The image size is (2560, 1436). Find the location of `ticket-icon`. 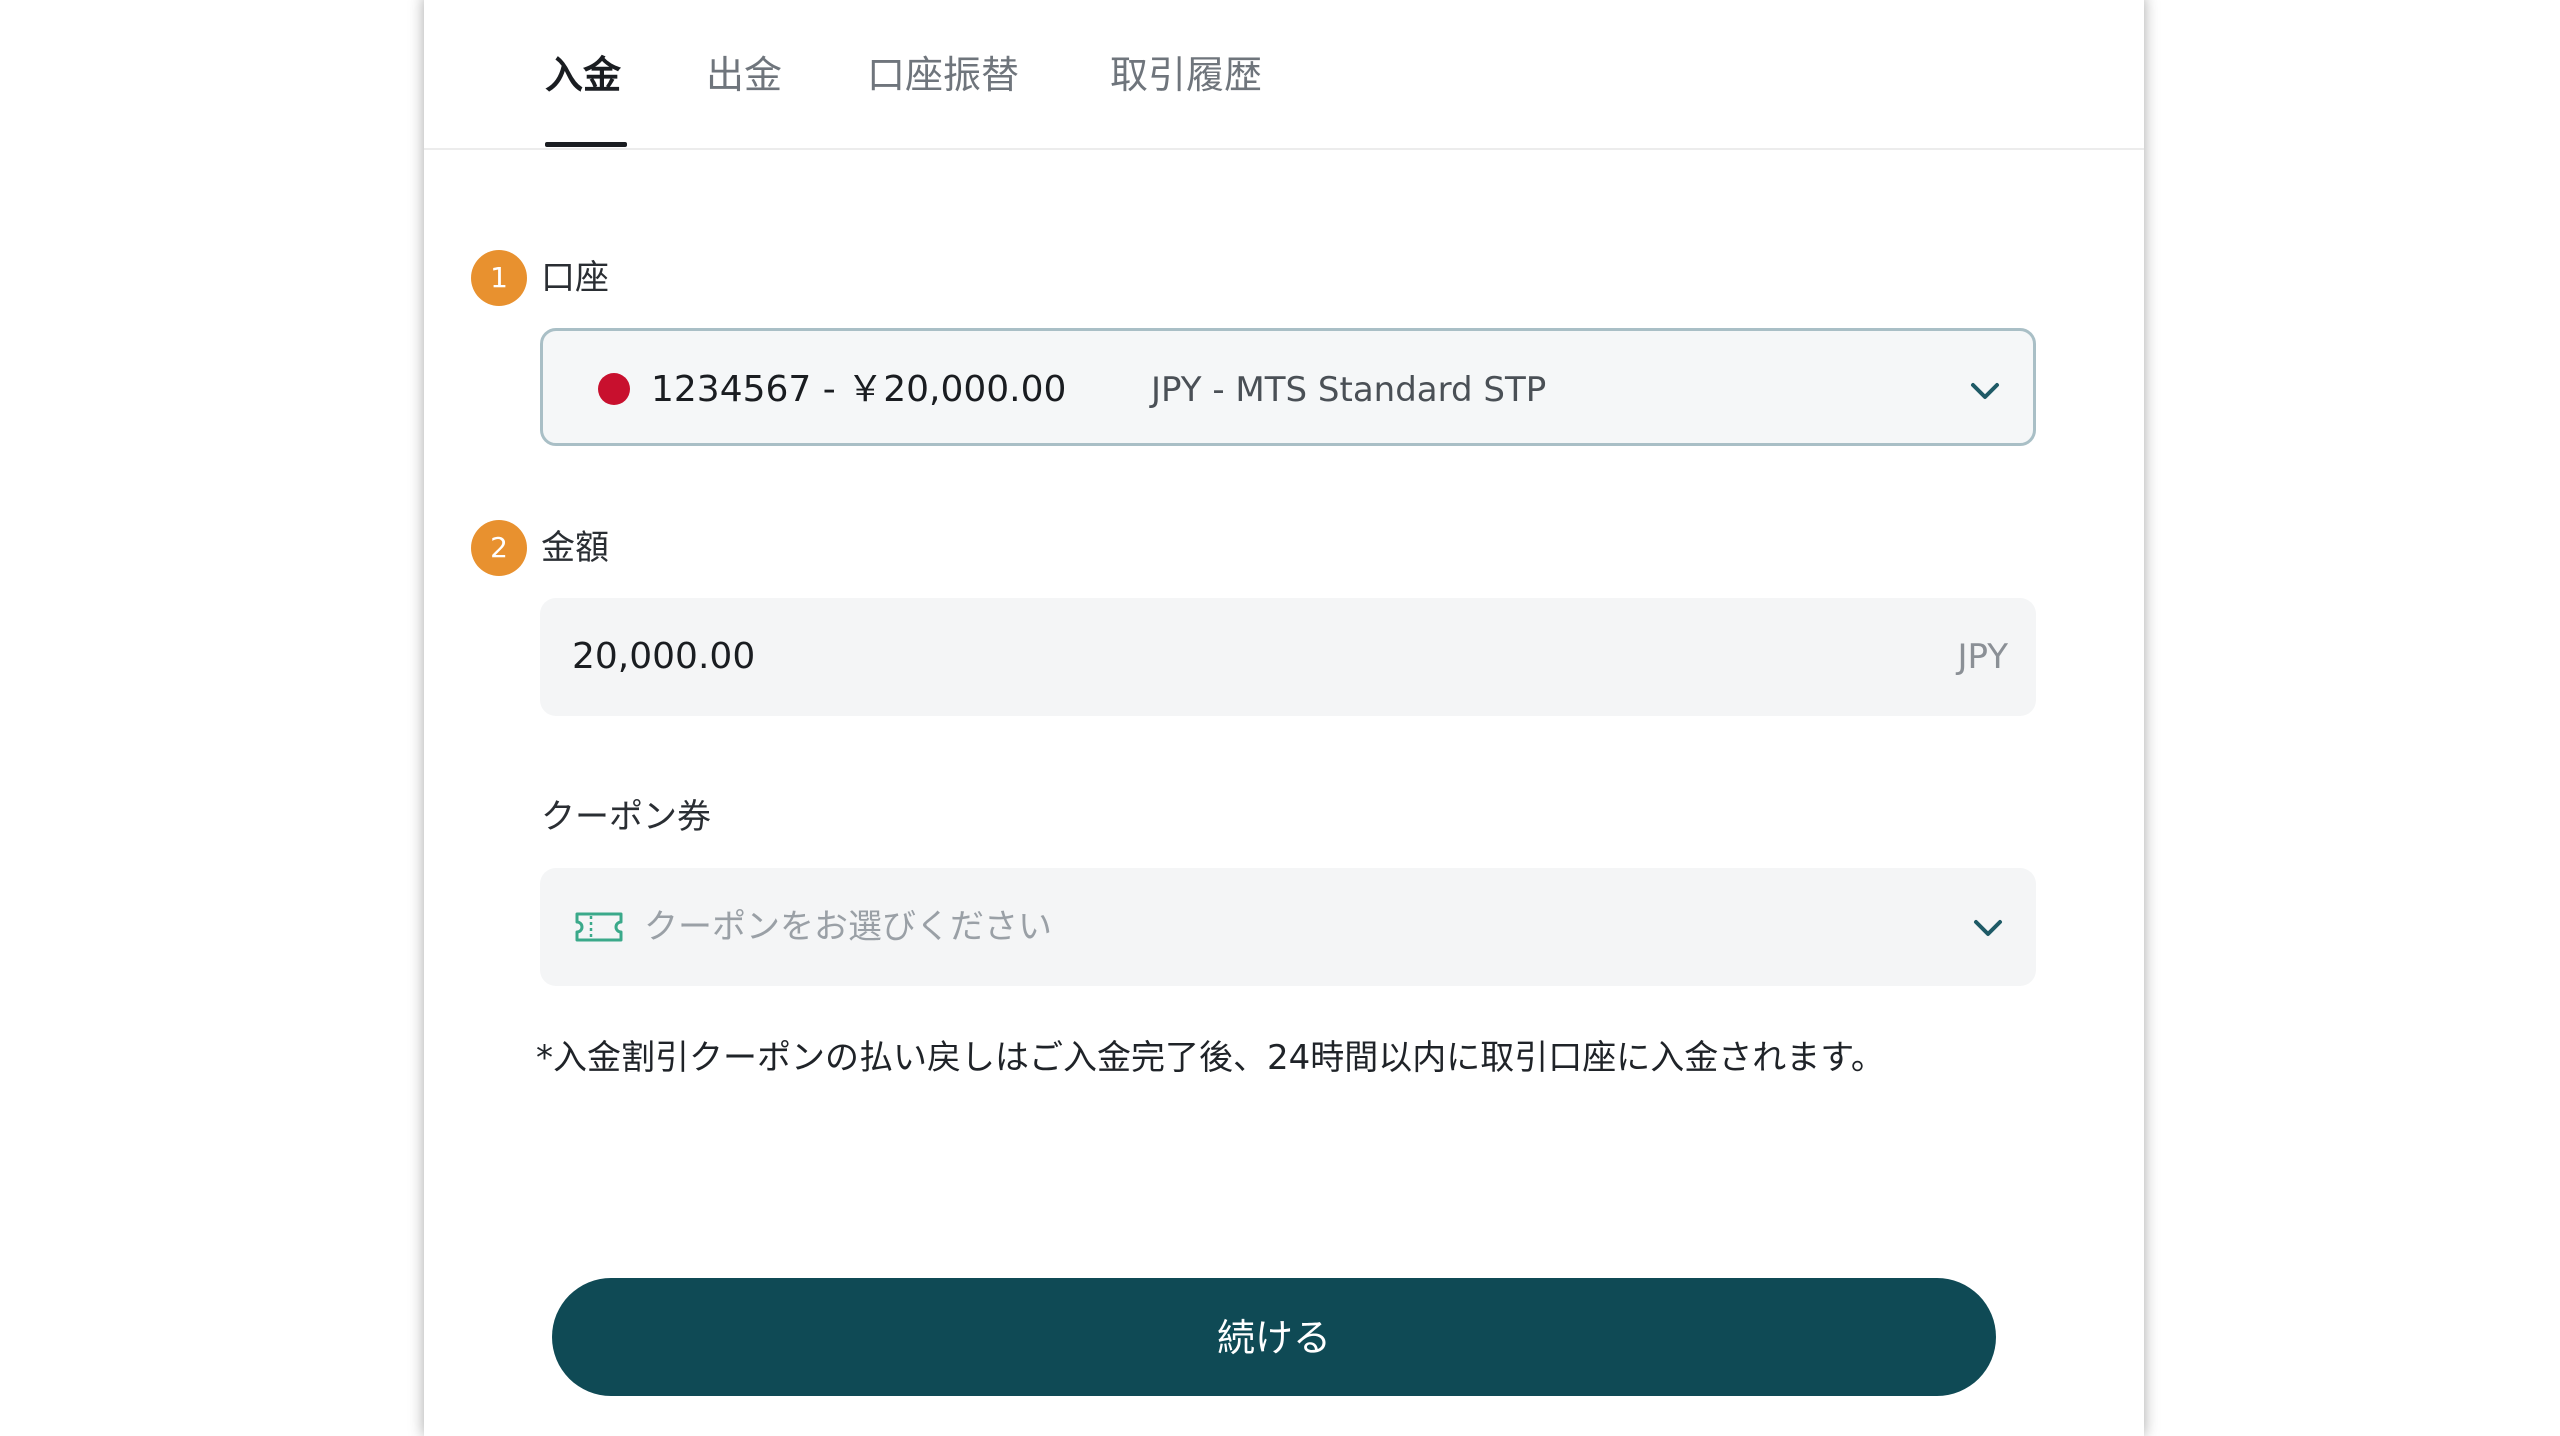

ticket-icon is located at coordinates (599, 927).